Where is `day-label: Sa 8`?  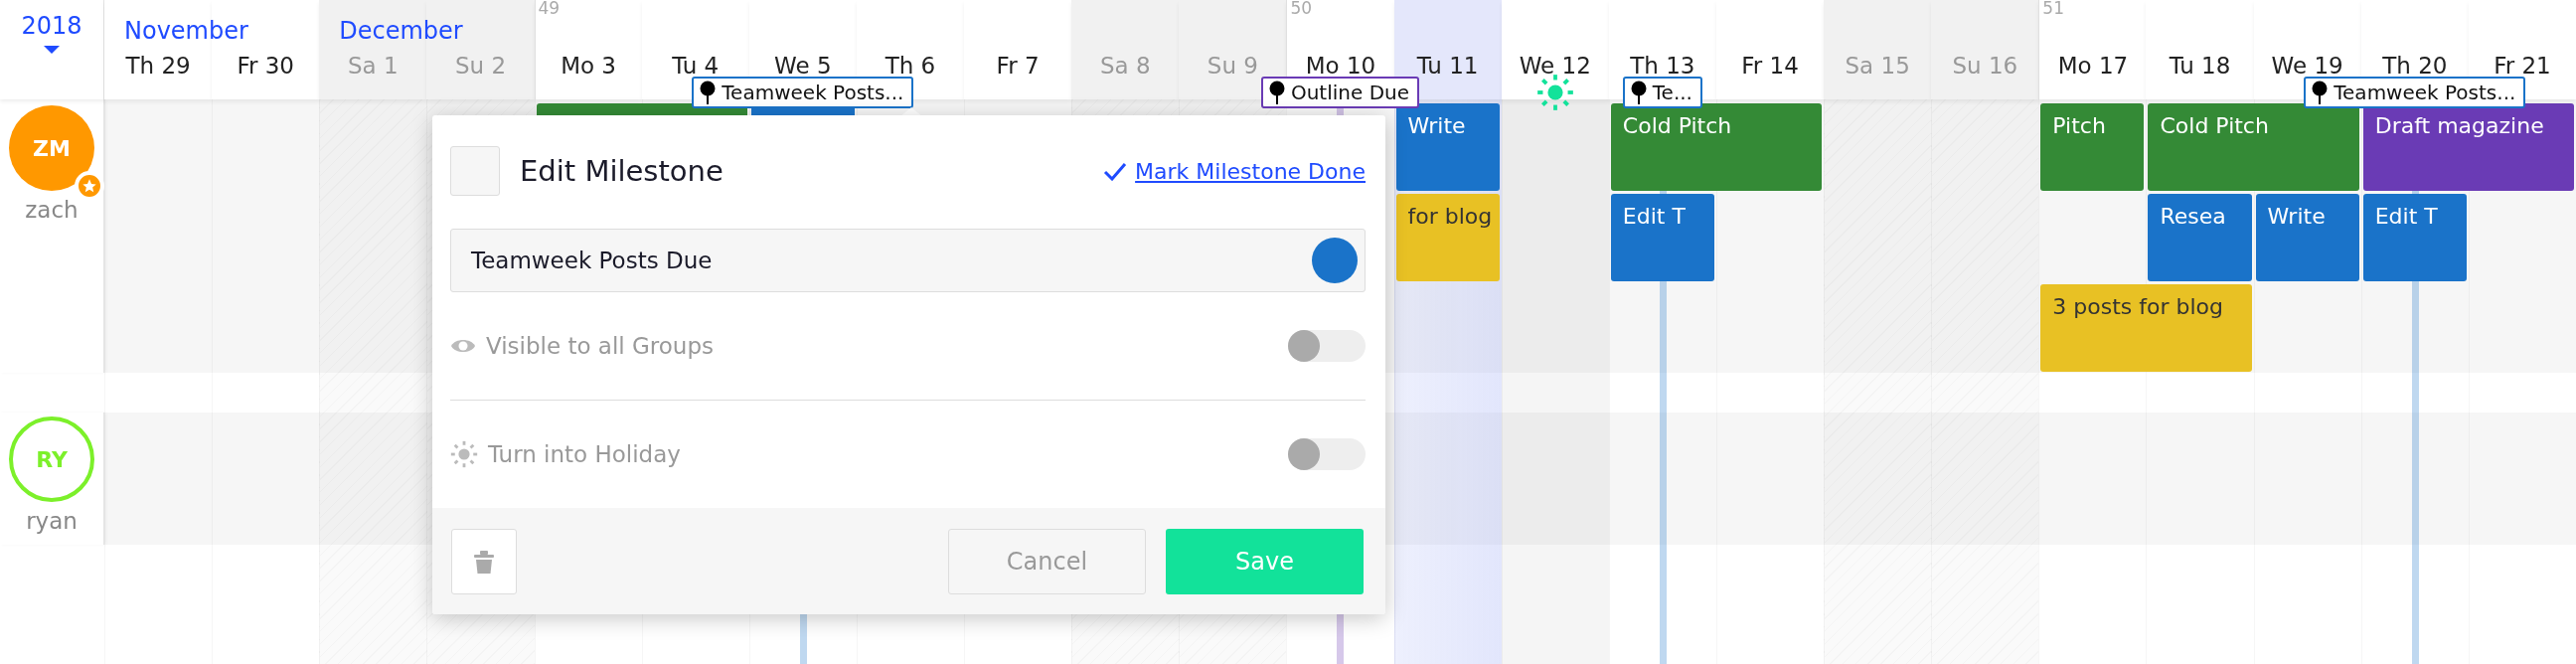
day-label: Sa 8 is located at coordinates (1125, 66).